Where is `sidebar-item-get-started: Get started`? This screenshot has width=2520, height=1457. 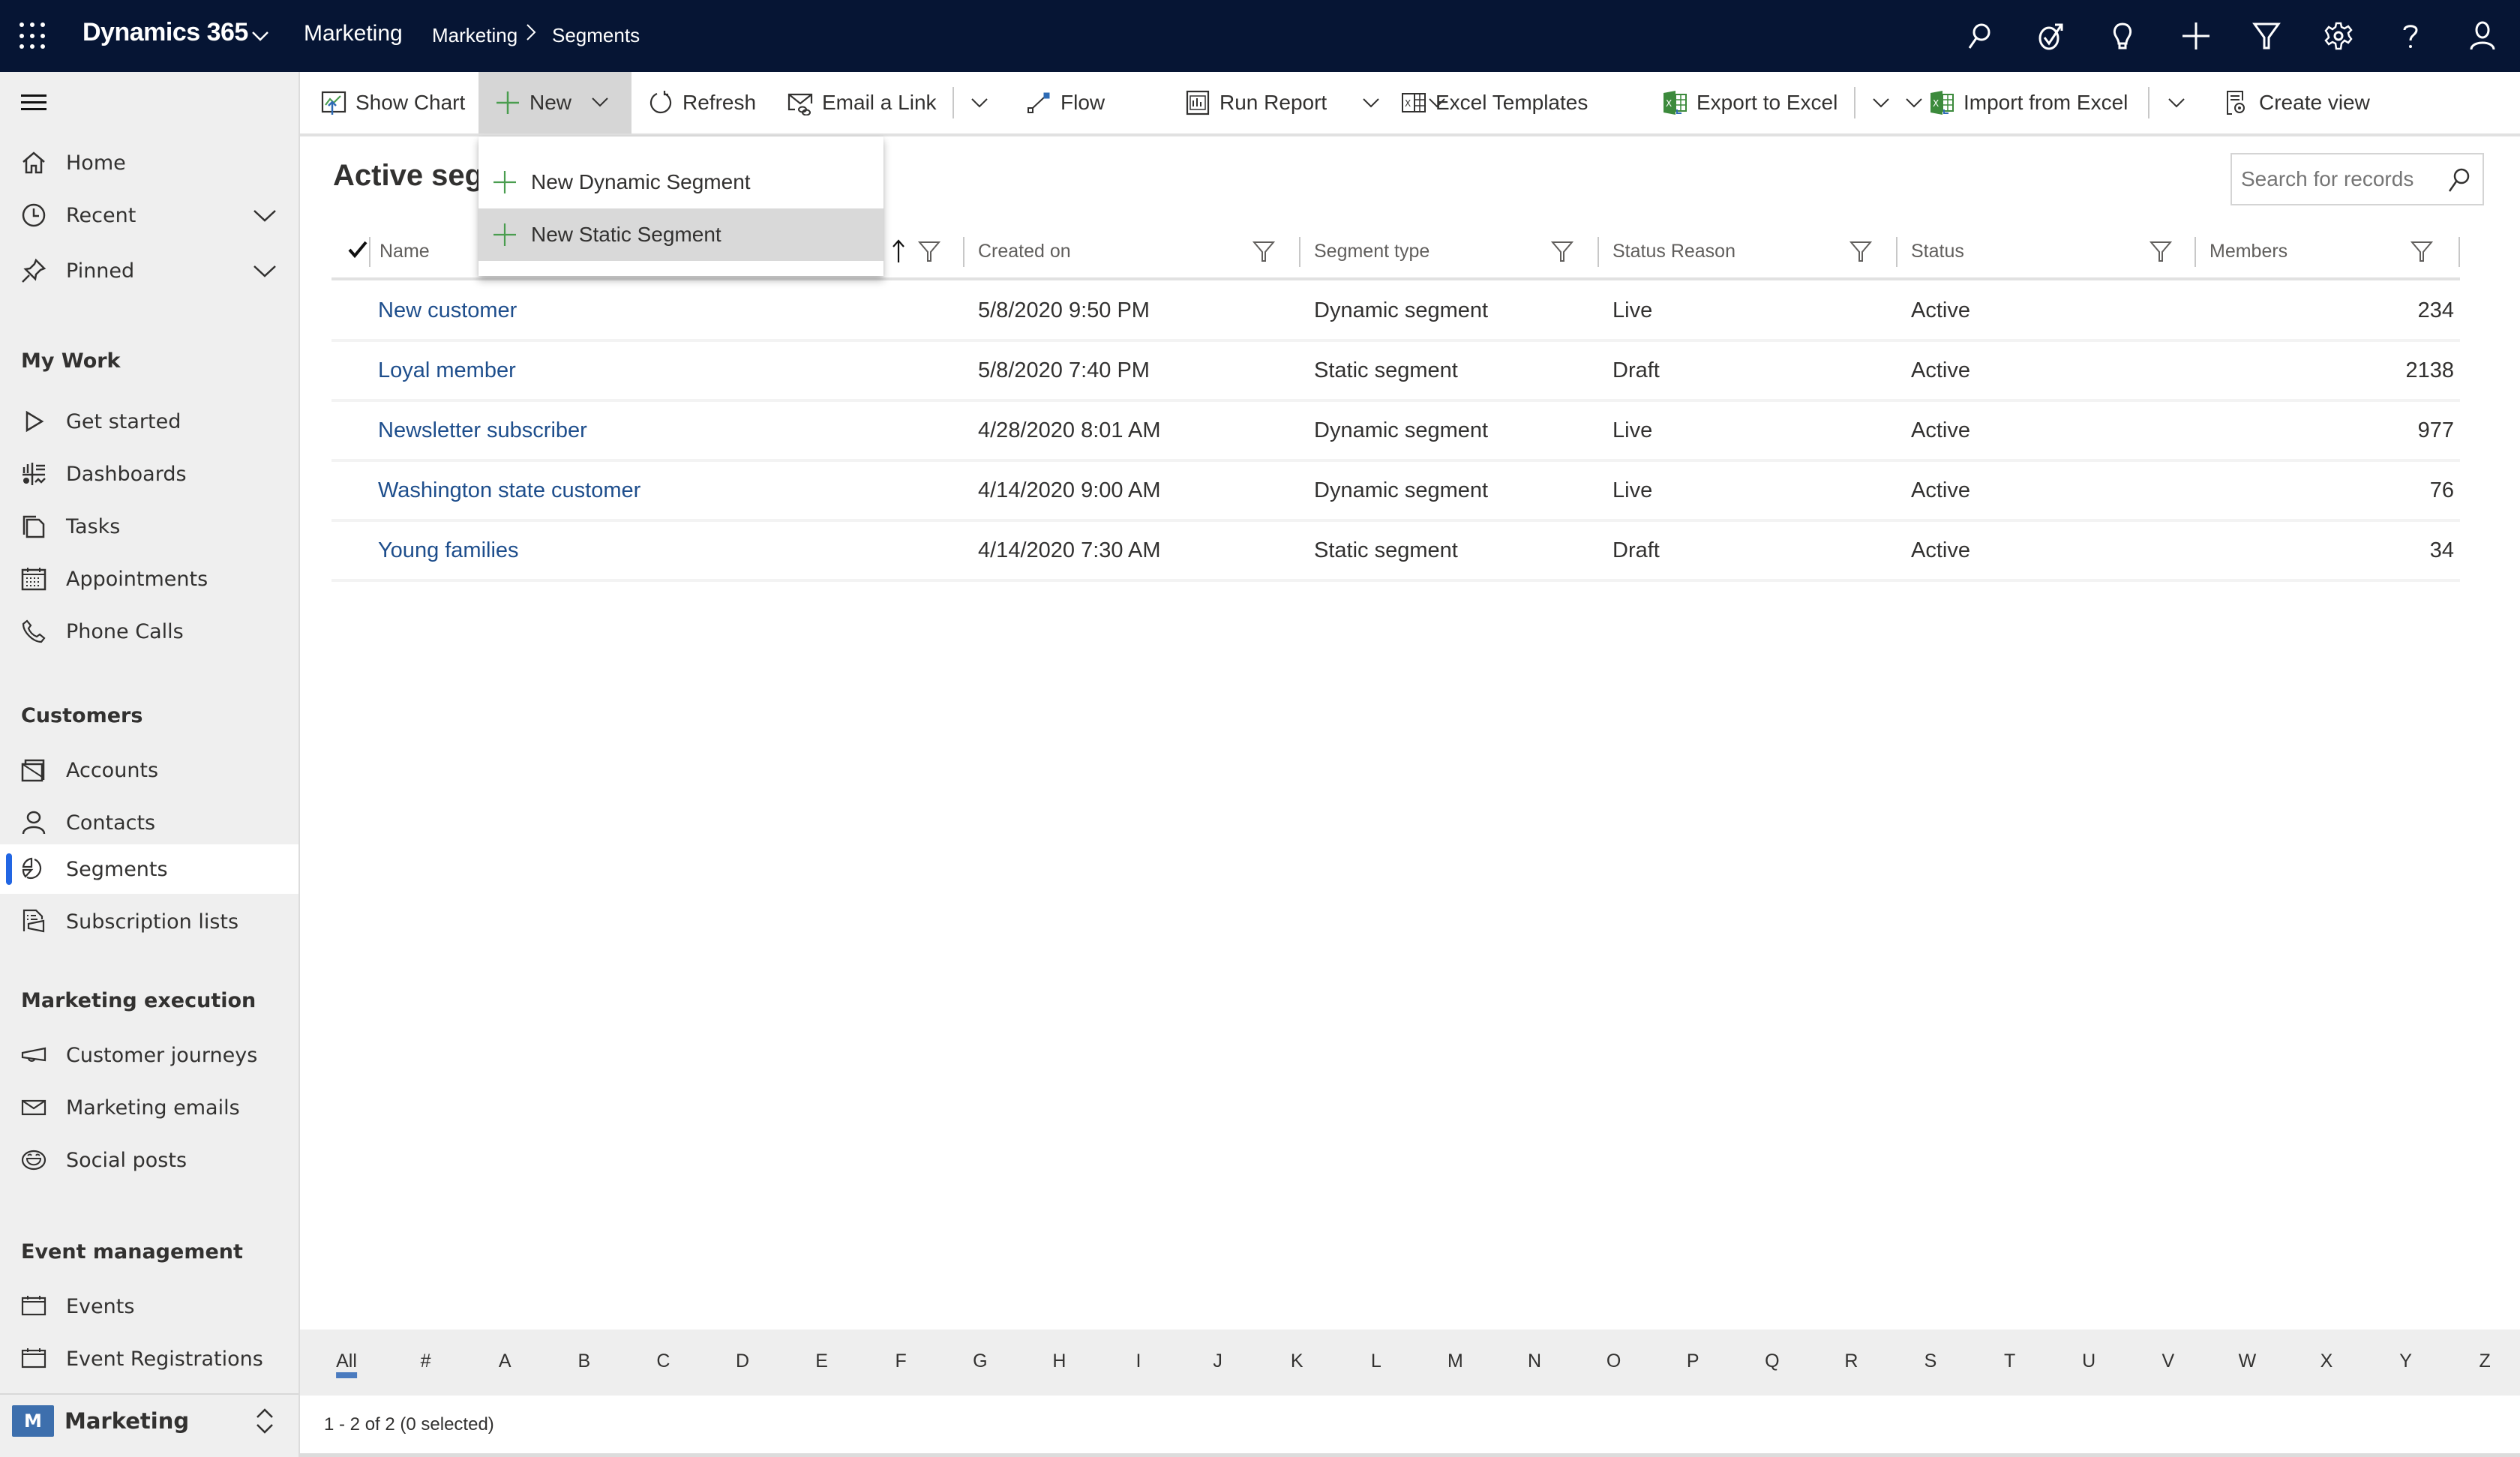
sidebar-item-get-started: Get started is located at coordinates (149, 422).